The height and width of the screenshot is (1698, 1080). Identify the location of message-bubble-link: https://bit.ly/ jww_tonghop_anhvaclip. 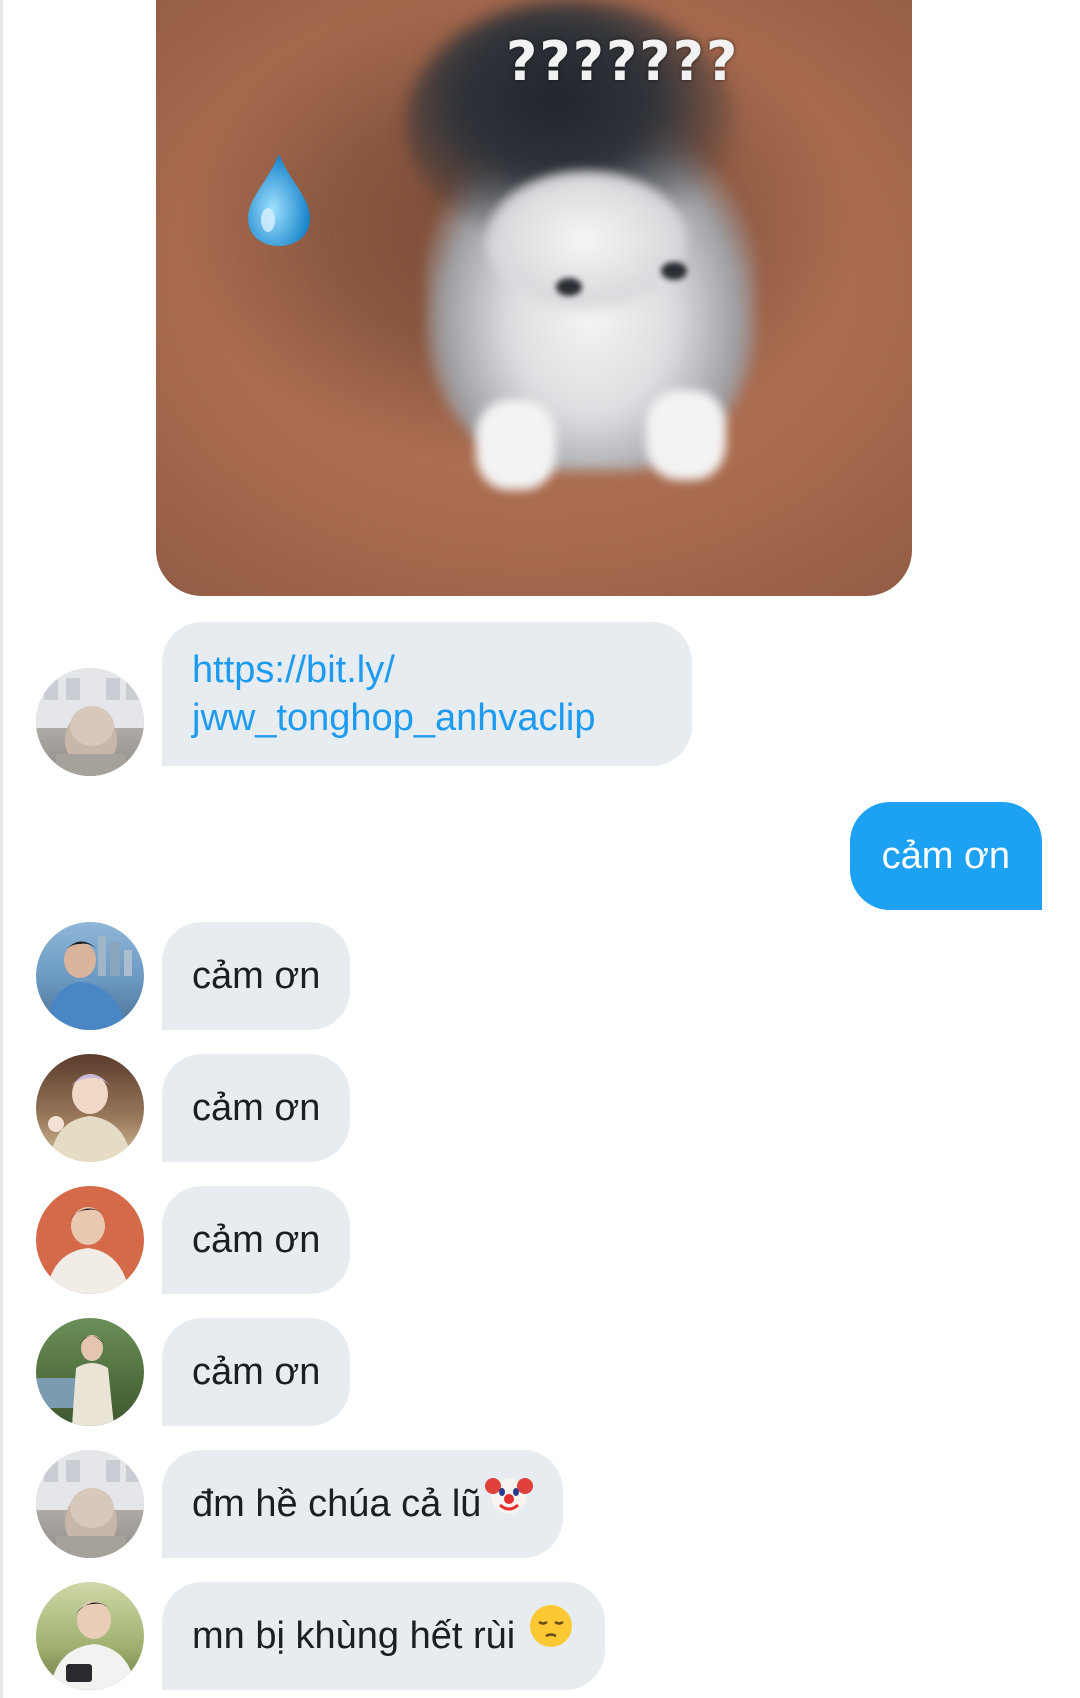
(427, 694).